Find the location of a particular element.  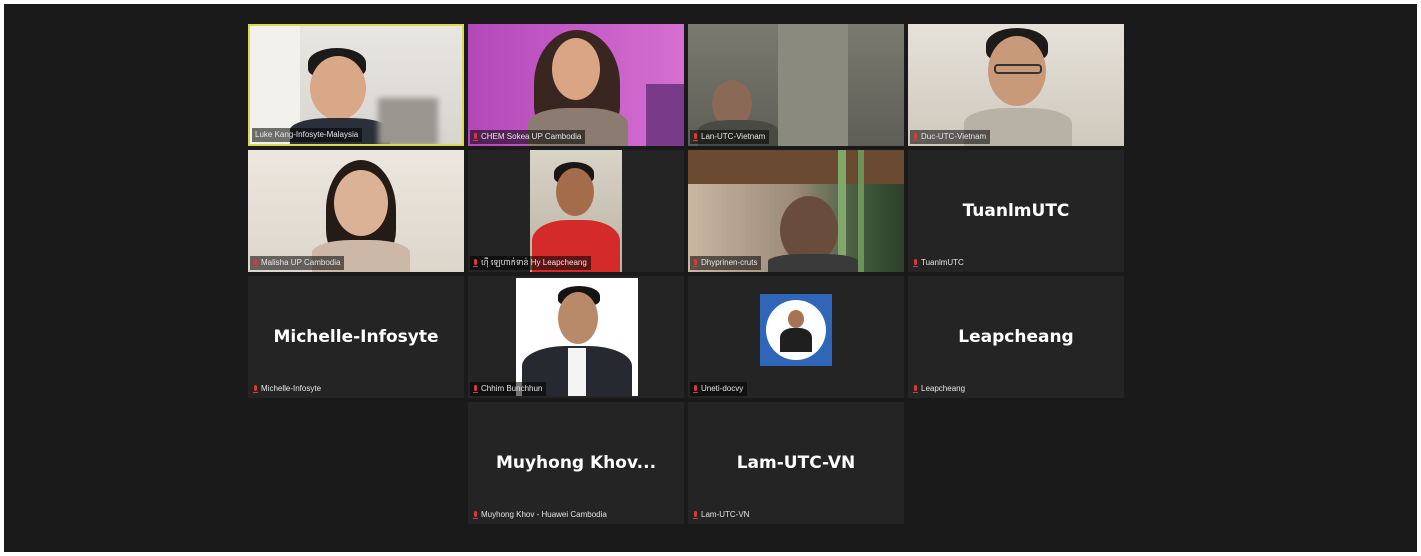

participant-name-tag: TuanlmUTC is located at coordinates (939, 263).